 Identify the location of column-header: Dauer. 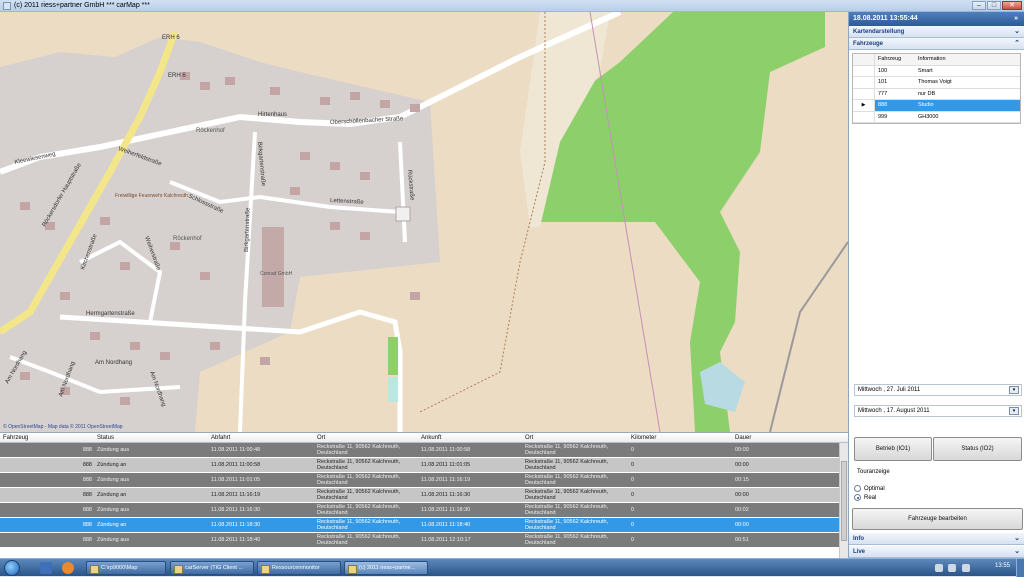
(782, 437).